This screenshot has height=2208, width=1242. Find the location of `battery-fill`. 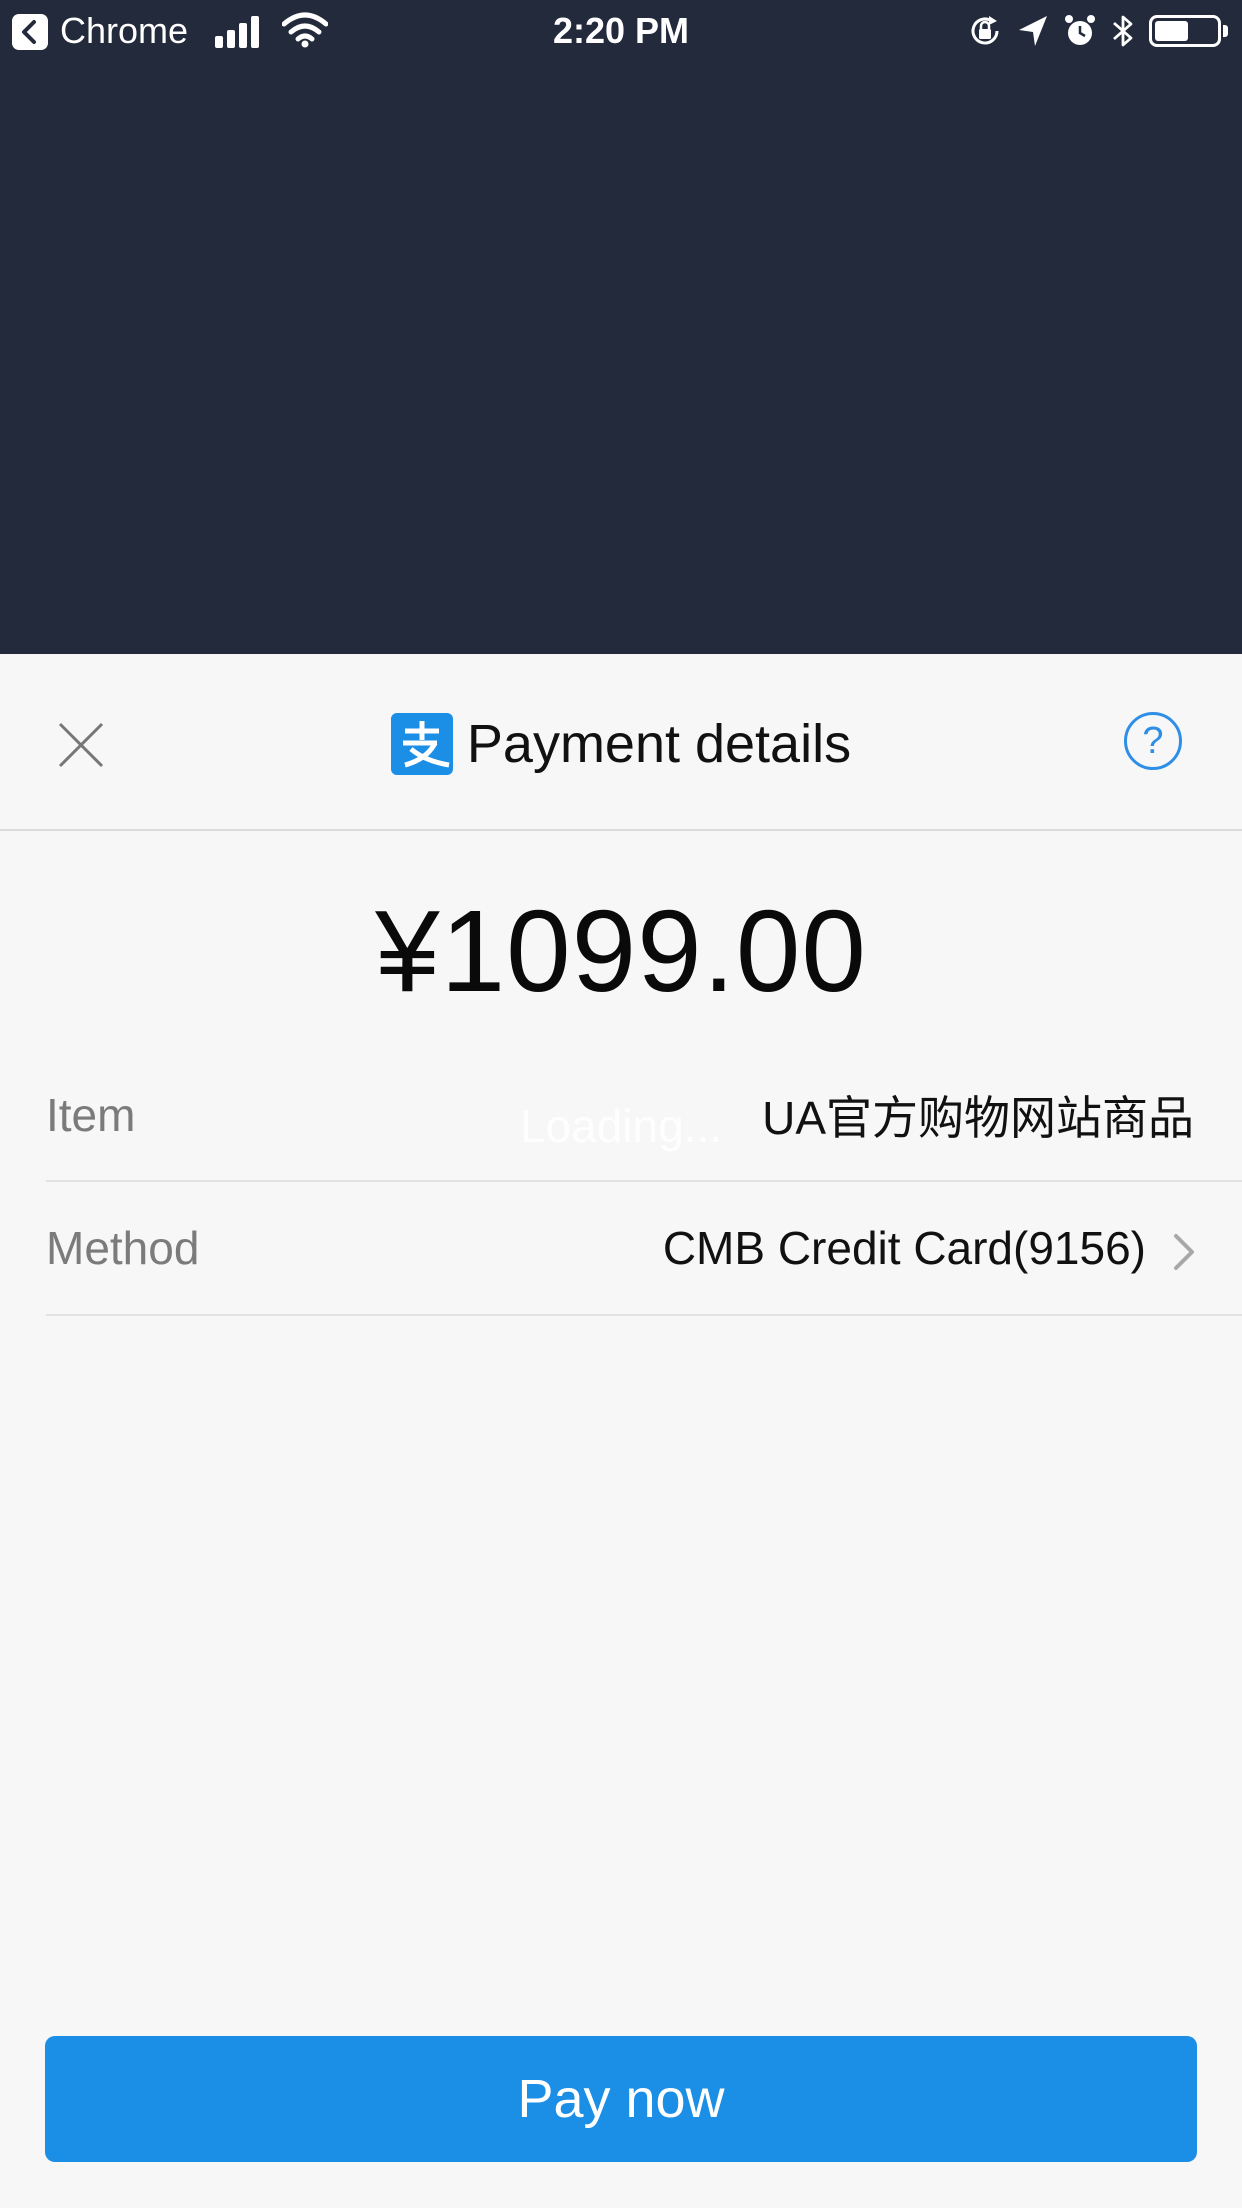

battery-fill is located at coordinates (1171, 31).